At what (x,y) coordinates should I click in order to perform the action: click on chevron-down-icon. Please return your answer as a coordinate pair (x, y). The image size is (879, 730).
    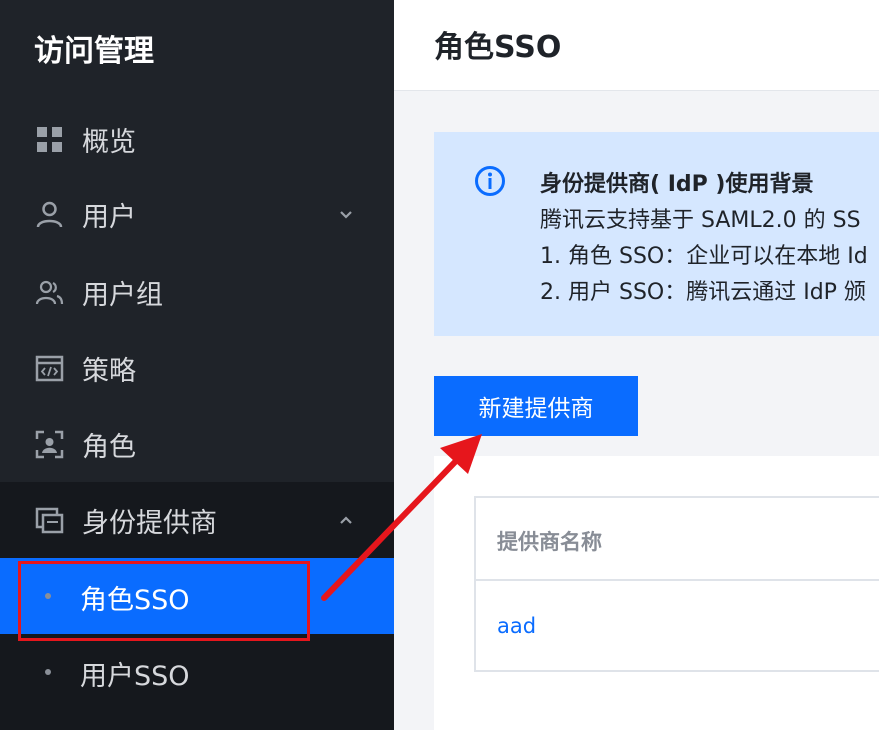
    Looking at the image, I should click on (346, 214).